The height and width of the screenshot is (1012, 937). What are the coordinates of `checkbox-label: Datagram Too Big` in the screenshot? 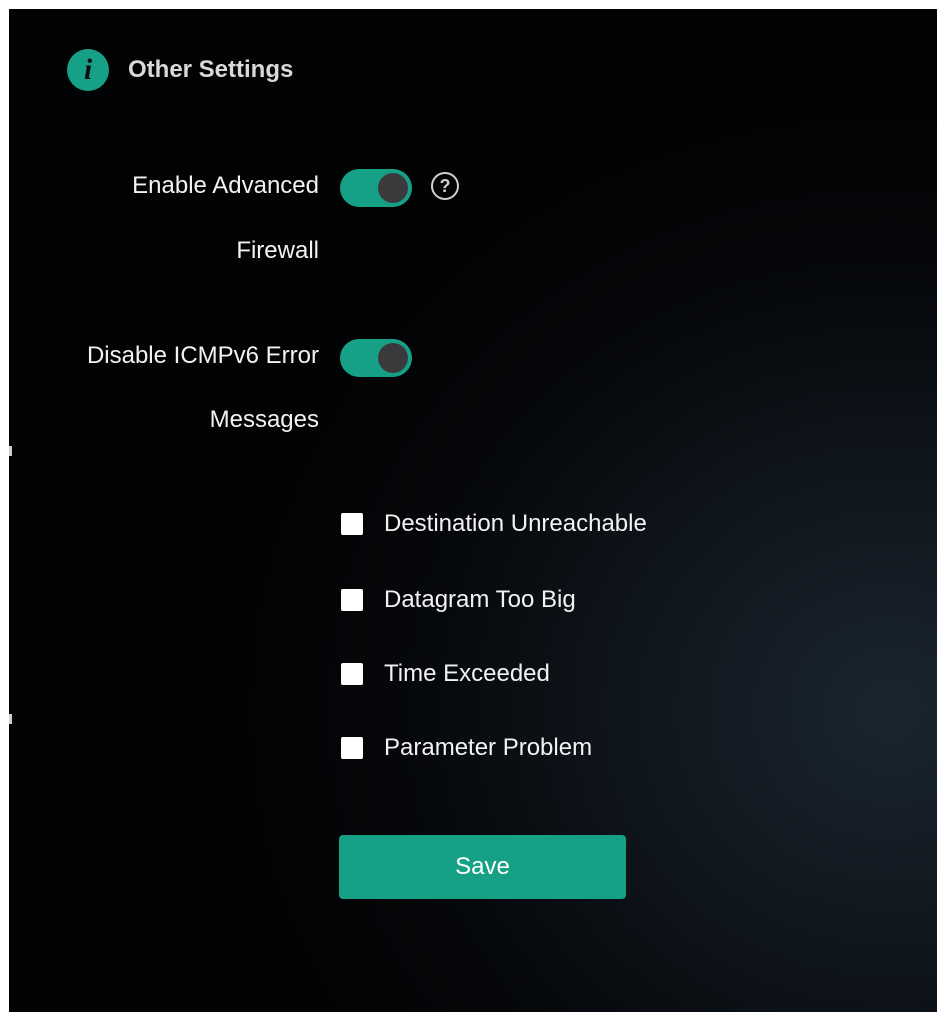 It's located at (480, 599).